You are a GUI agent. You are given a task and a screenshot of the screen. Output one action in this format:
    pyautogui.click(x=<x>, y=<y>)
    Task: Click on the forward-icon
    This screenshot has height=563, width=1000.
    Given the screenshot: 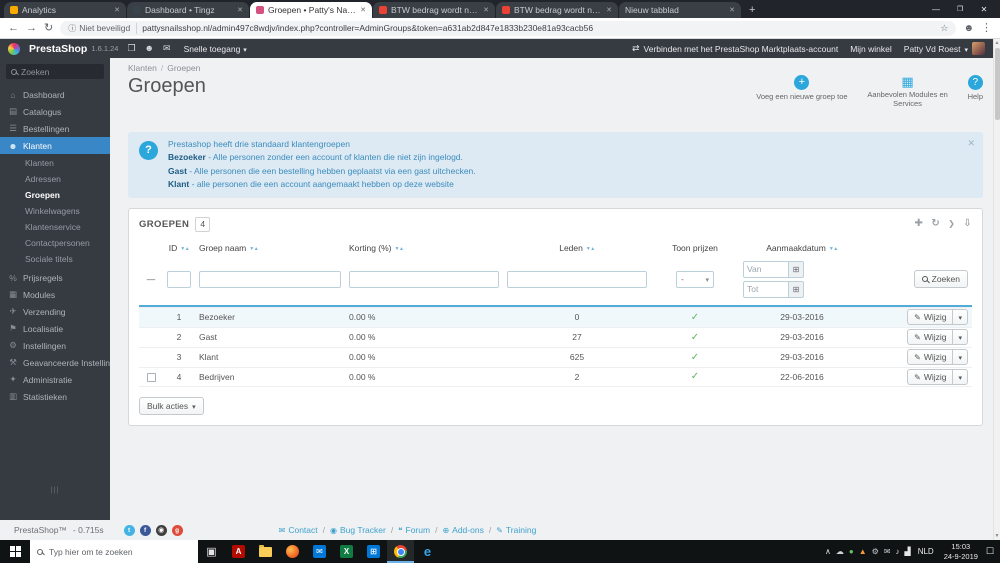 What is the action you would take?
    pyautogui.click(x=31, y=28)
    